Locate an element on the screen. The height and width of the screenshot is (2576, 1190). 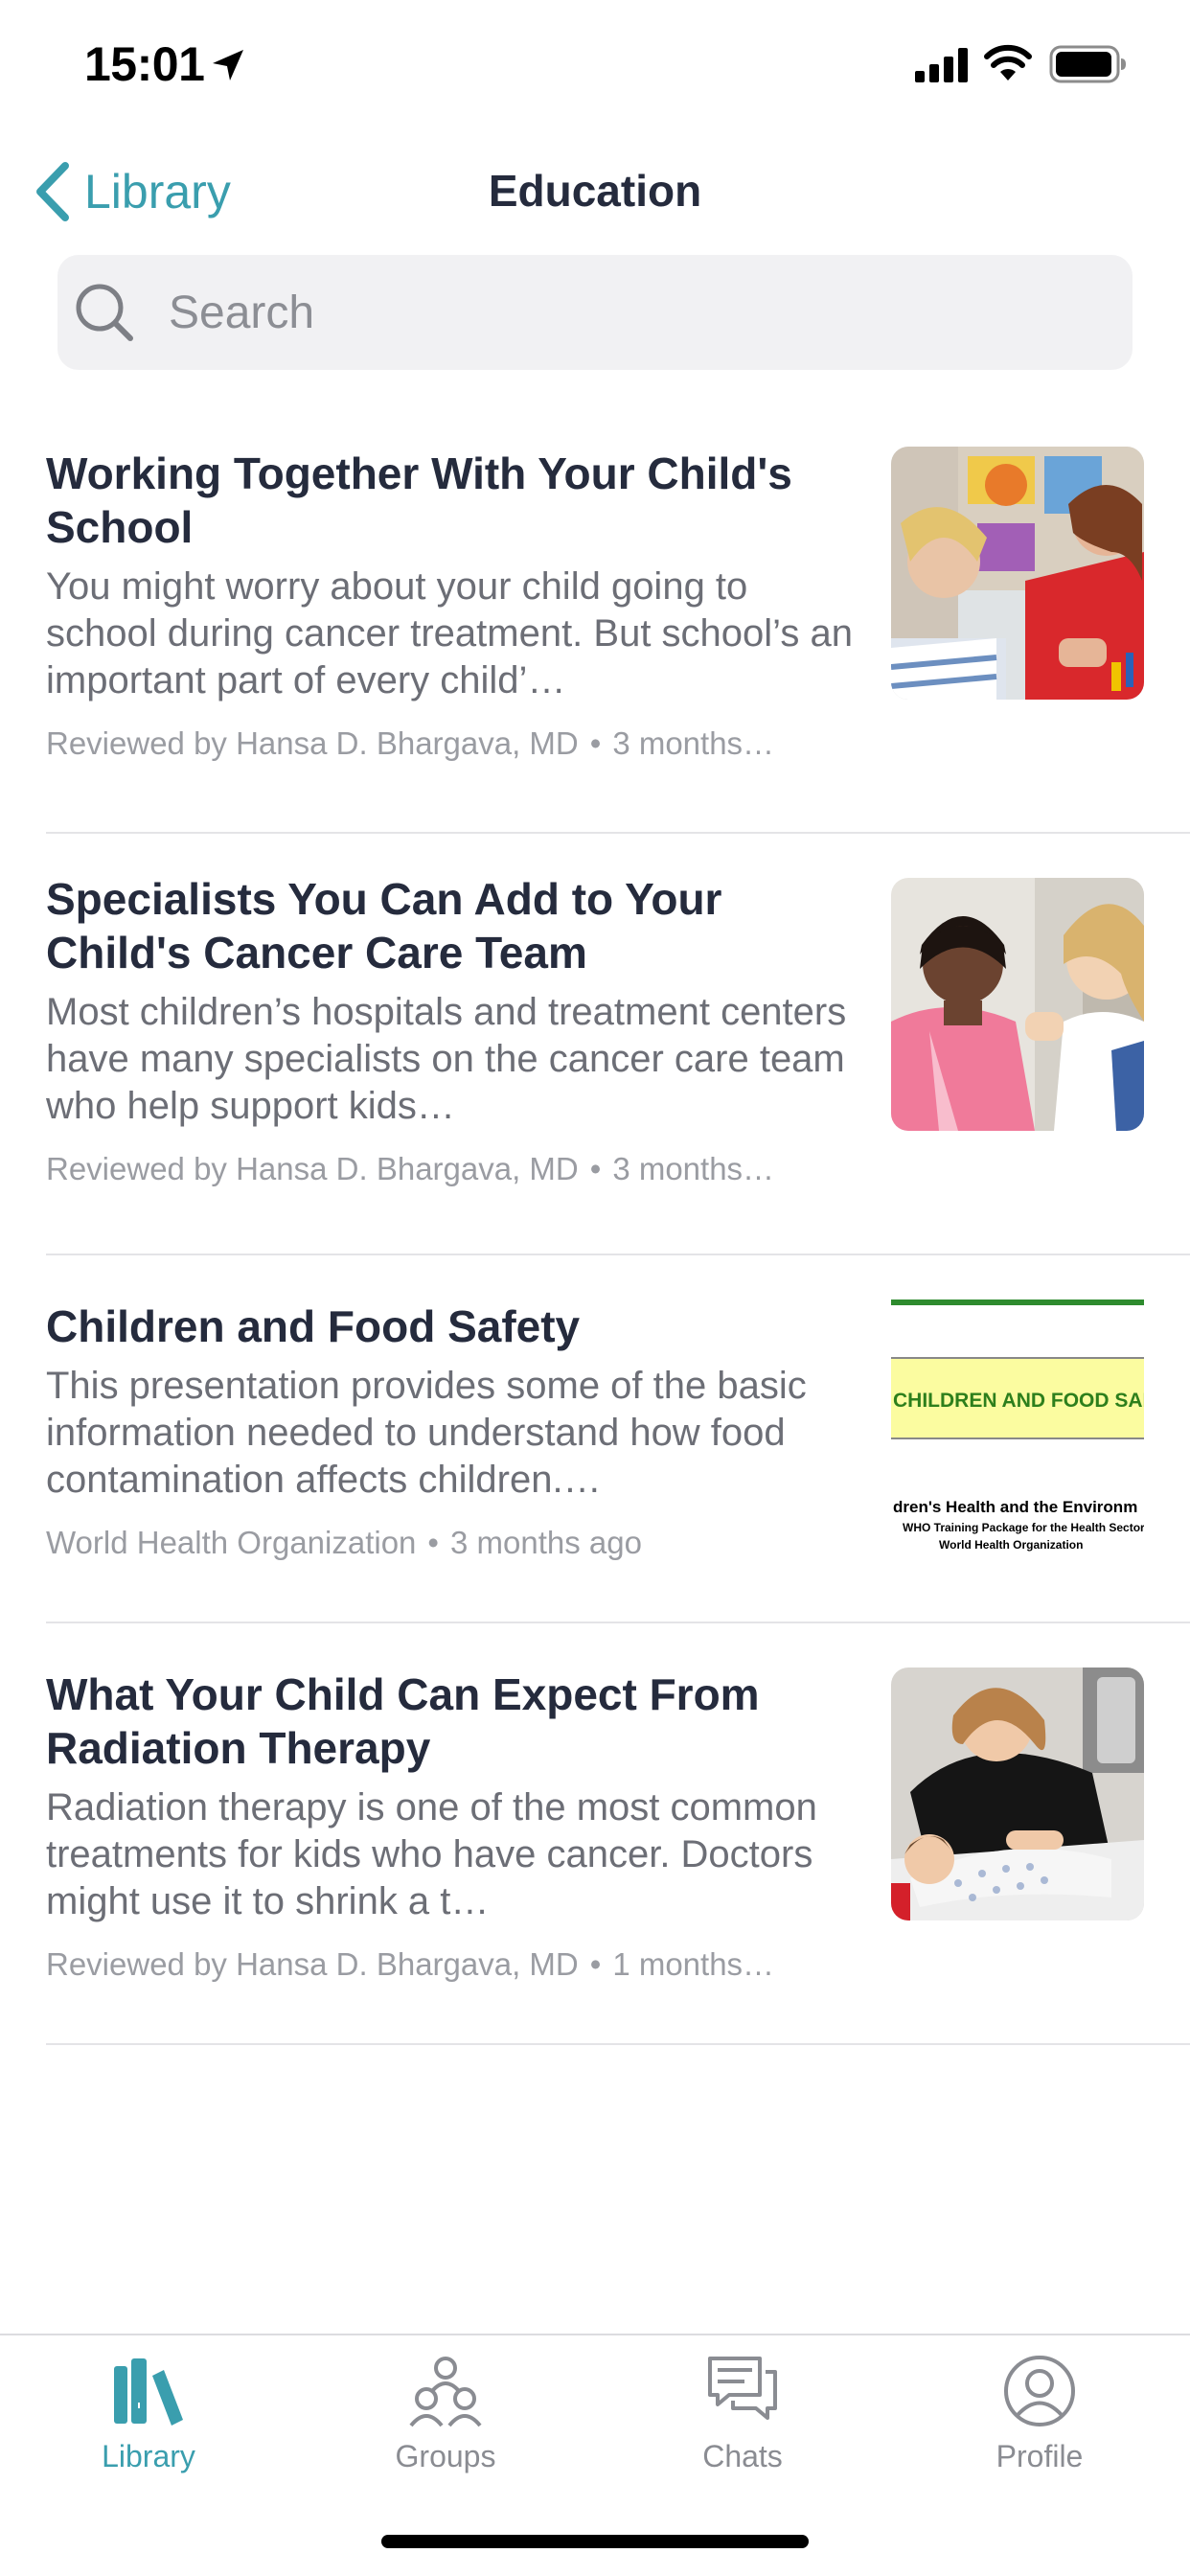
tab-library: Library is located at coordinates (148, 2413).